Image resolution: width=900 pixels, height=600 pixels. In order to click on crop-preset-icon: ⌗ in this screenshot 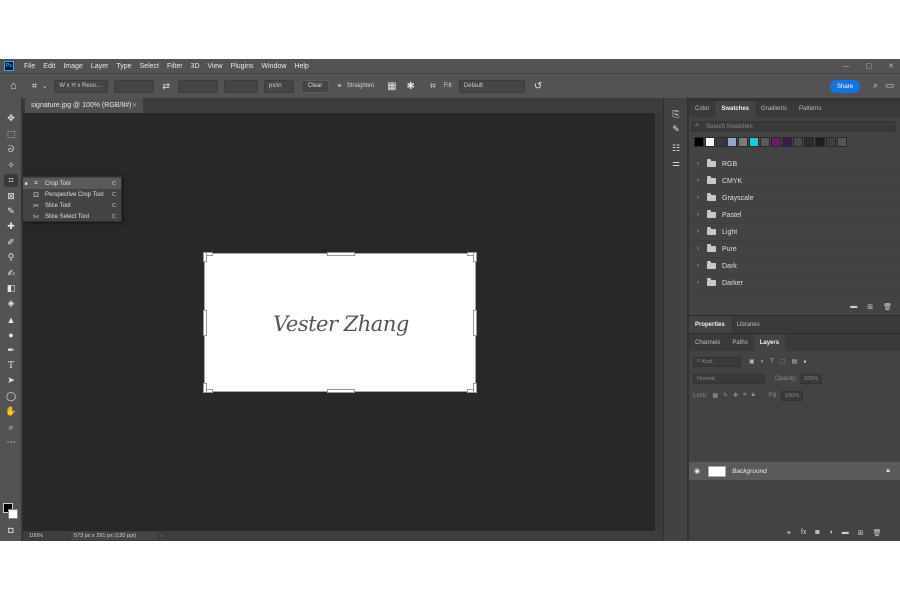, I will do `click(35, 86)`.